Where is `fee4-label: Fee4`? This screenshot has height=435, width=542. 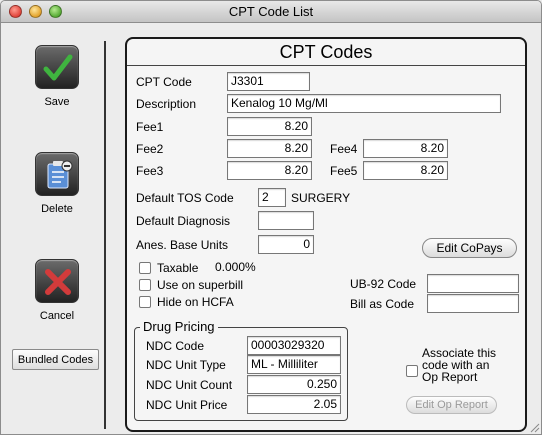
fee4-label: Fee4 is located at coordinates (344, 149).